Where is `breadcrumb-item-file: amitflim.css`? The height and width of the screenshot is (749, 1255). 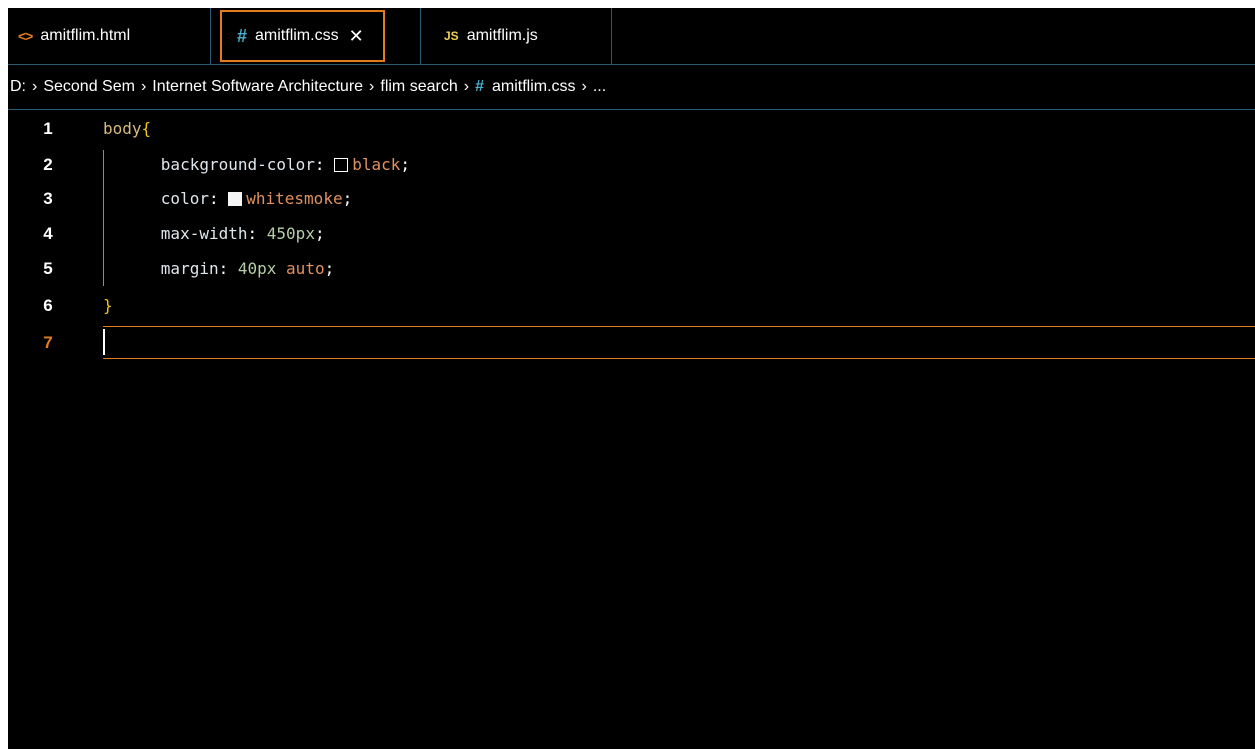 breadcrumb-item-file: amitflim.css is located at coordinates (534, 87).